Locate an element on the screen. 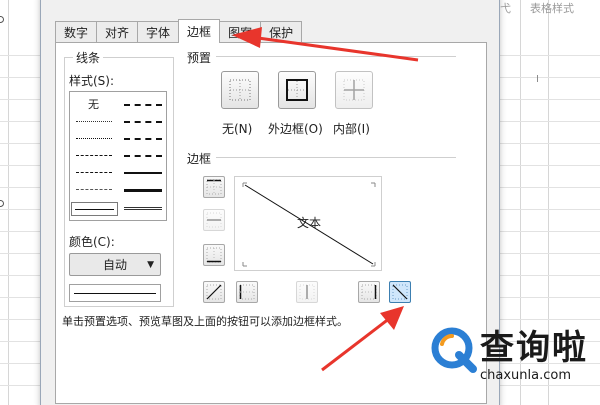  watermark-brand-cn: 查询啦 is located at coordinates (534, 348).